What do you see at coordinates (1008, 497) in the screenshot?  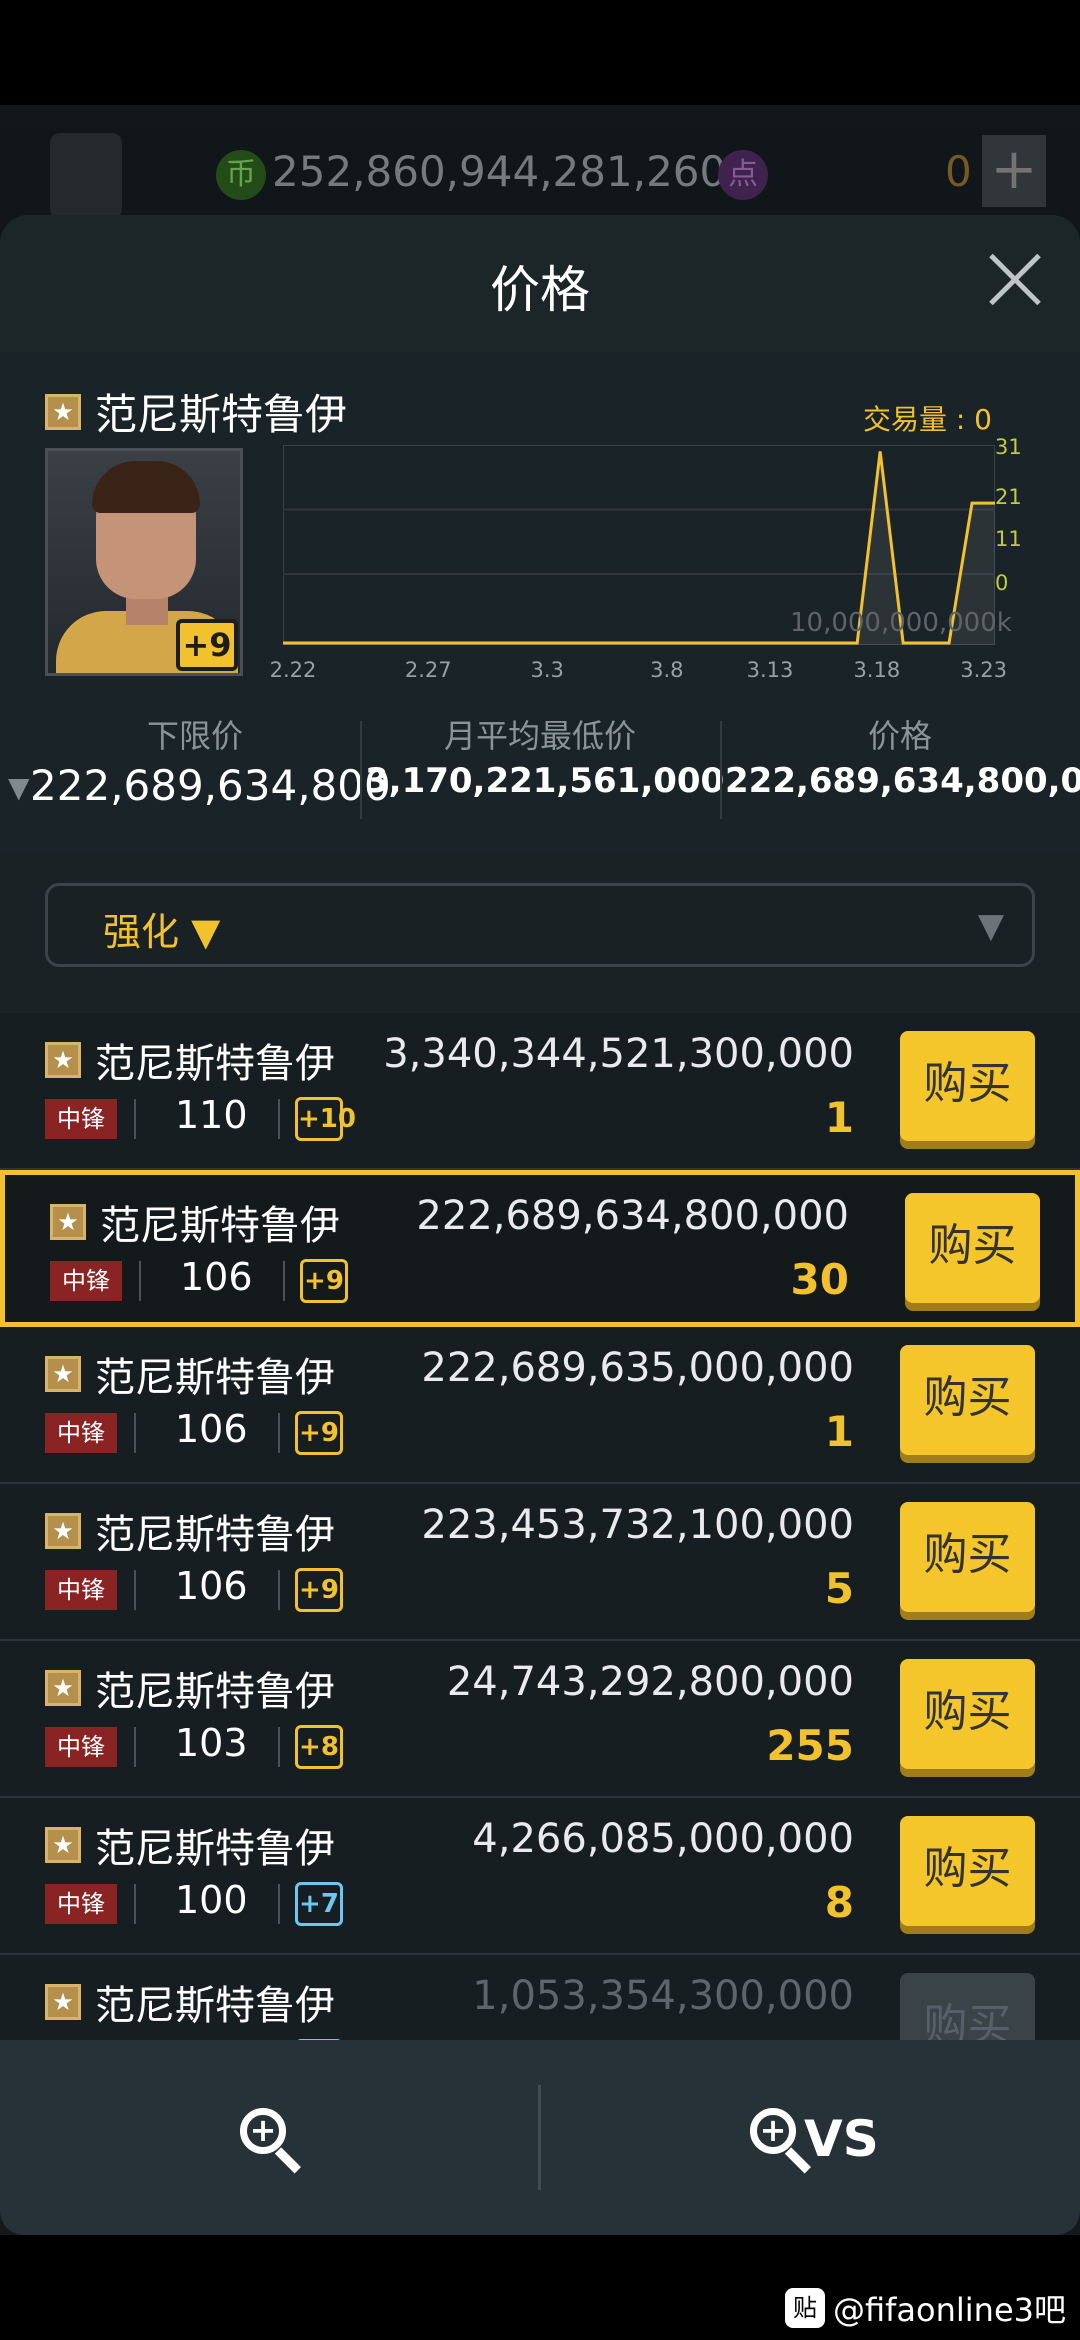 I see `chart-y-tick: 21` at bounding box center [1008, 497].